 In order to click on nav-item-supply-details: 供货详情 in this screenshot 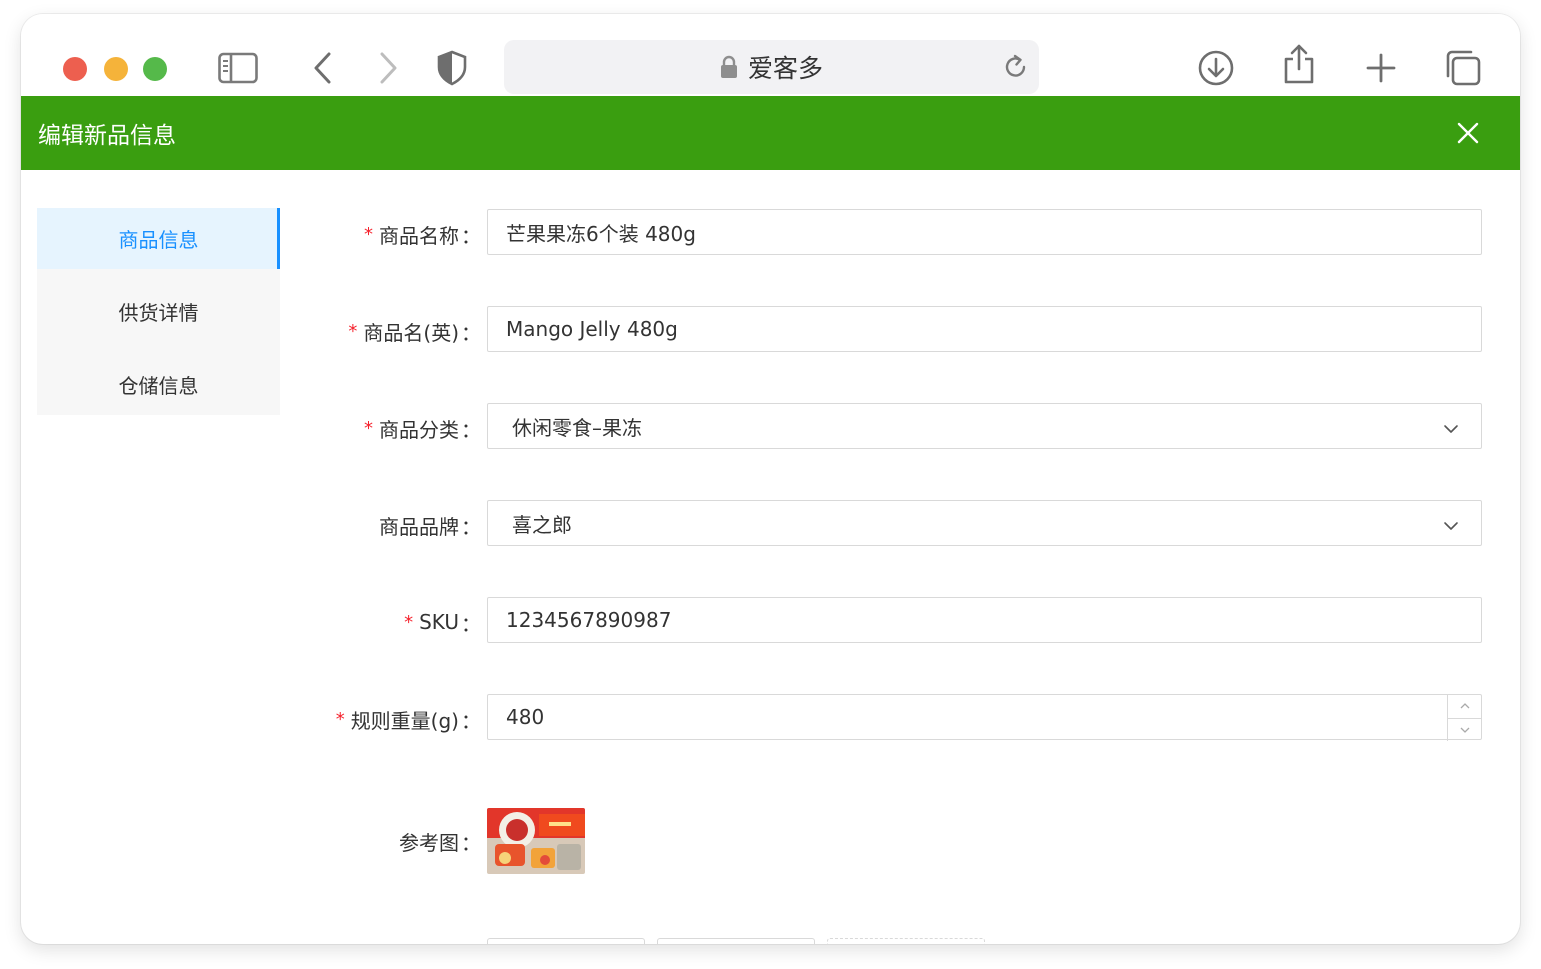, I will do `click(158, 311)`.